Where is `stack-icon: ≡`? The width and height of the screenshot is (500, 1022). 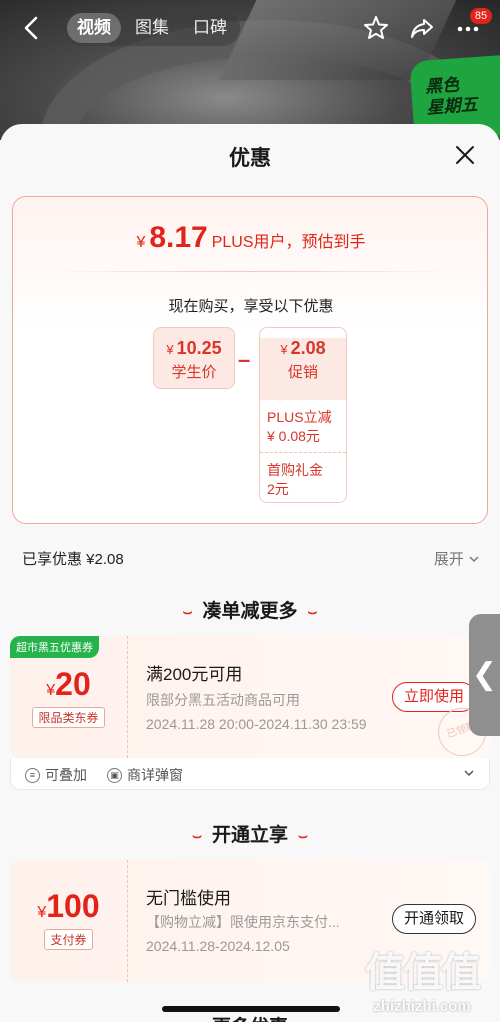 stack-icon: ≡ is located at coordinates (32, 775).